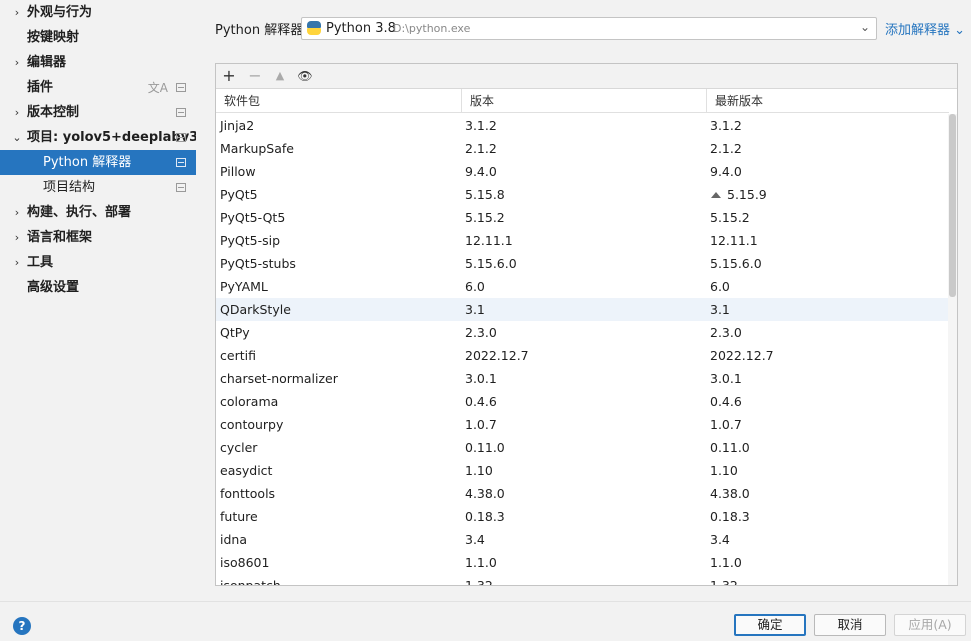 The height and width of the screenshot is (641, 971). What do you see at coordinates (582, 424) in the screenshot?
I see `table-row: contourpy 1.0.7 1.0.7` at bounding box center [582, 424].